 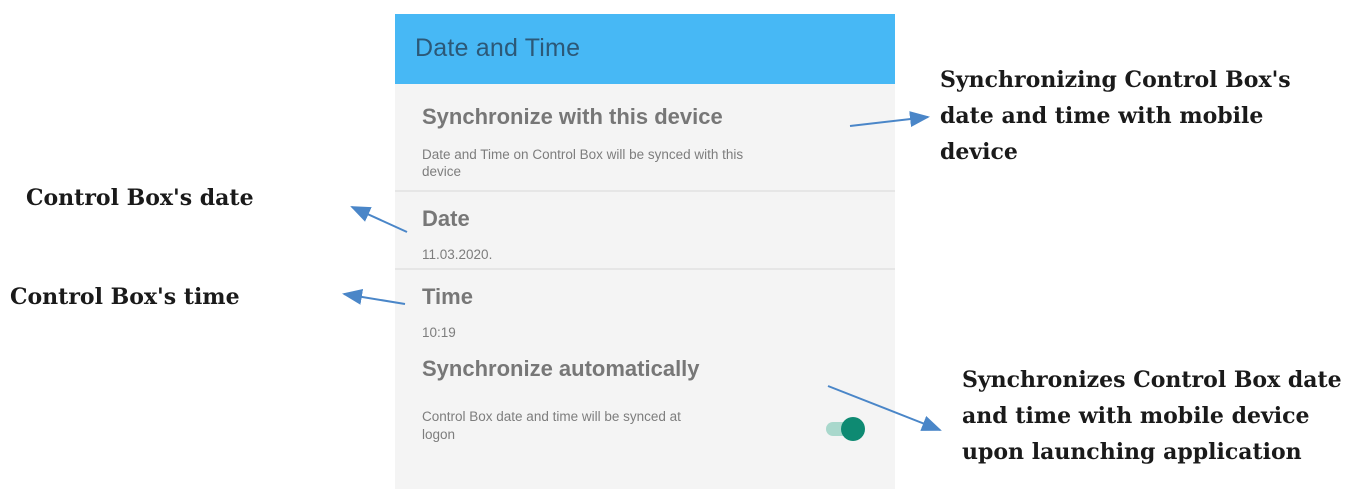 What do you see at coordinates (379, 219) in the screenshot?
I see `arrow-date` at bounding box center [379, 219].